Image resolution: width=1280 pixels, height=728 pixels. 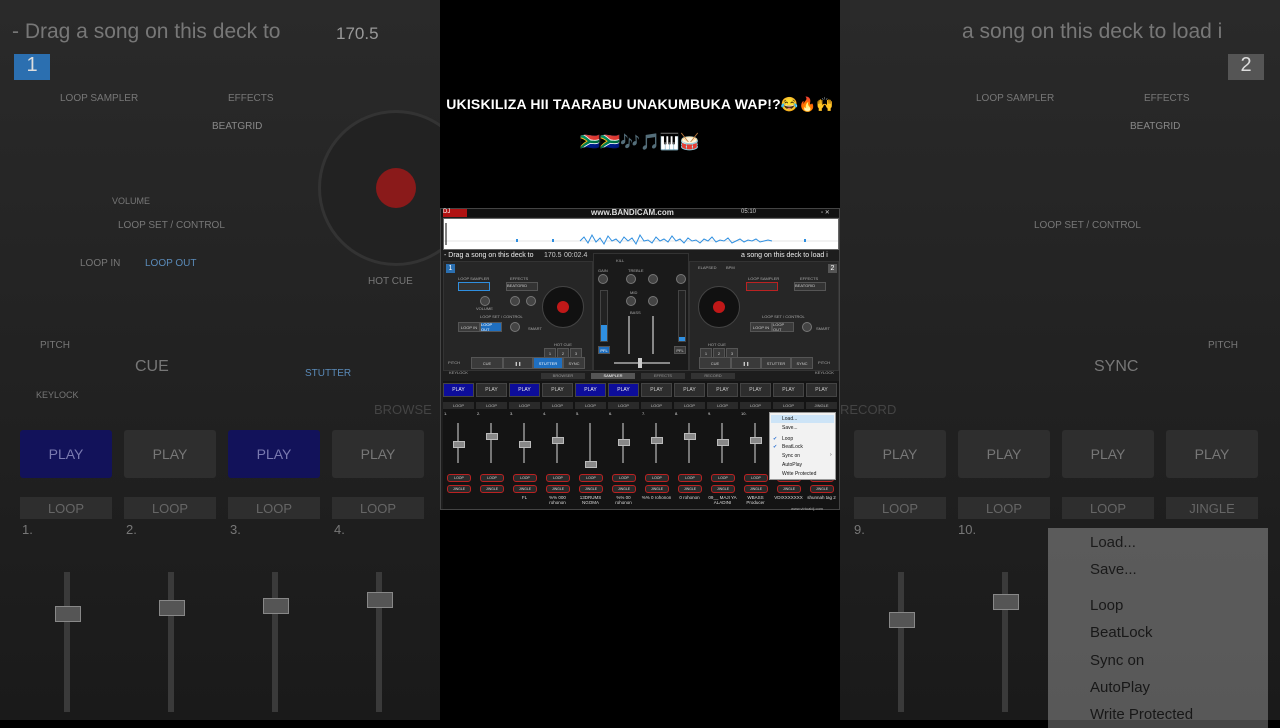 I want to click on deck1-loop-in-button: LOOP IN, so click(x=469, y=327).